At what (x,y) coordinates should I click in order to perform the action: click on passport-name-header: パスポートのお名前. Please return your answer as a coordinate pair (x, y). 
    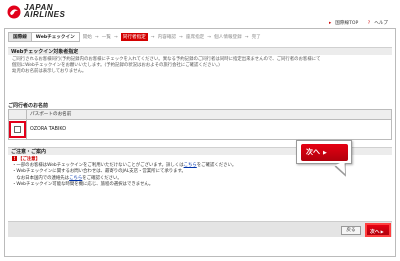
    Looking at the image, I should click on (209, 114).